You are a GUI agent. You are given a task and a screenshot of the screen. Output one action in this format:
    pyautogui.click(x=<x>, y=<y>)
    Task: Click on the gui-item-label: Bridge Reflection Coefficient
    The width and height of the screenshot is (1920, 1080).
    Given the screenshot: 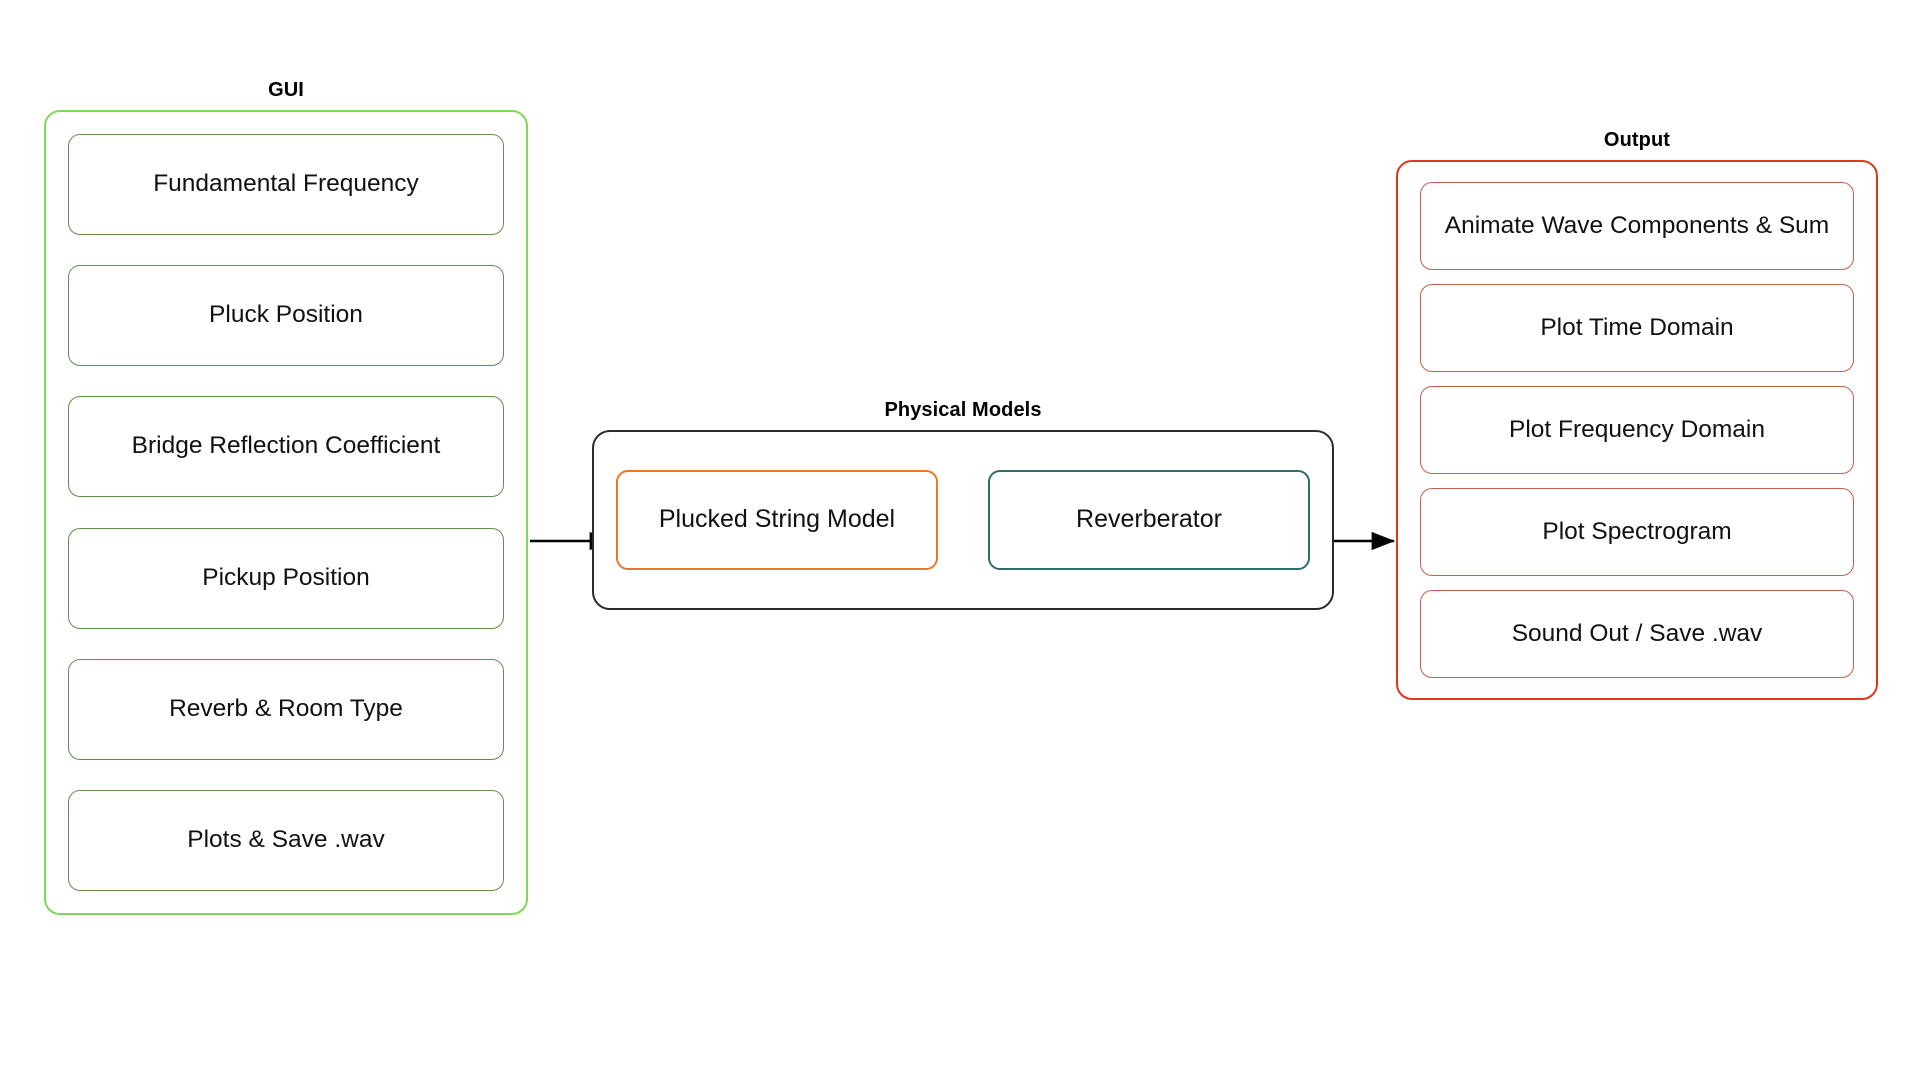 What is the action you would take?
    pyautogui.click(x=286, y=446)
    